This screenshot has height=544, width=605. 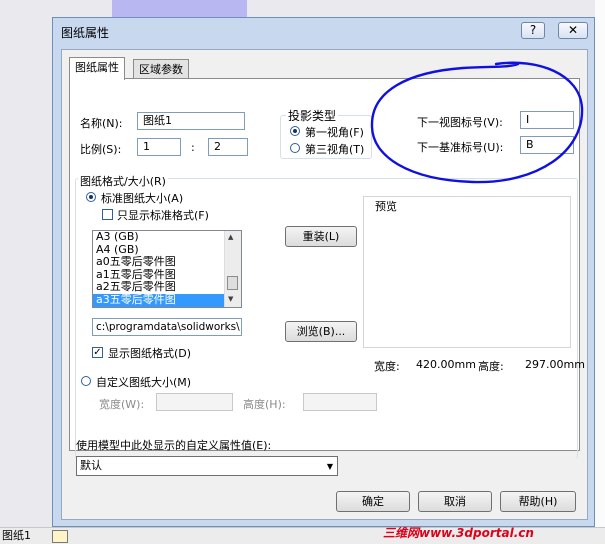 I want to click on scroll-down-icon: ▼, so click(x=230, y=299).